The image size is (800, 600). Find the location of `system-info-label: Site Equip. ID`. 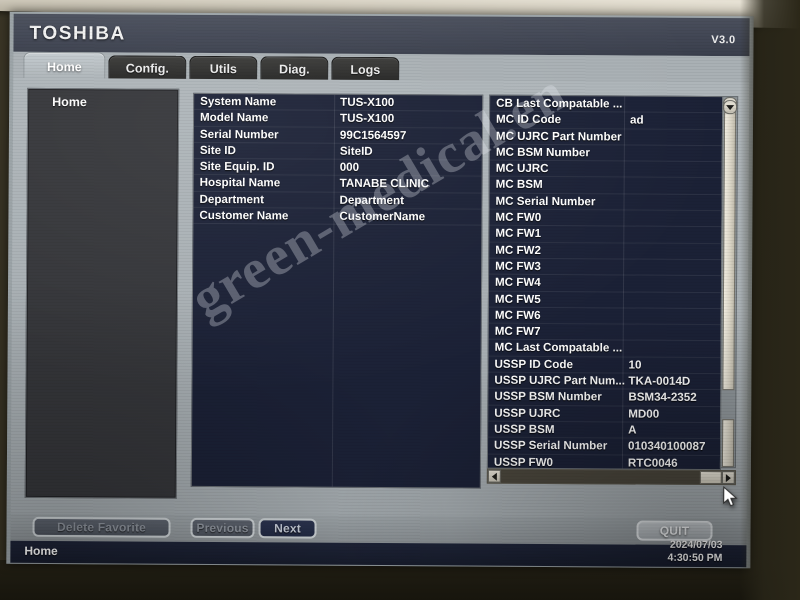

system-info-label: Site Equip. ID is located at coordinates (237, 167).